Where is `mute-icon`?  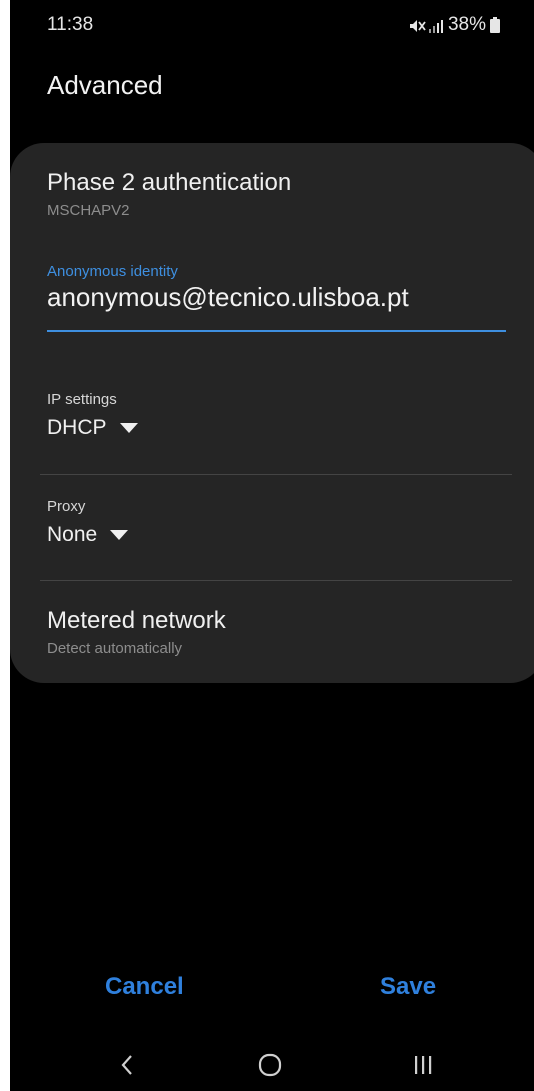
mute-icon is located at coordinates (417, 26).